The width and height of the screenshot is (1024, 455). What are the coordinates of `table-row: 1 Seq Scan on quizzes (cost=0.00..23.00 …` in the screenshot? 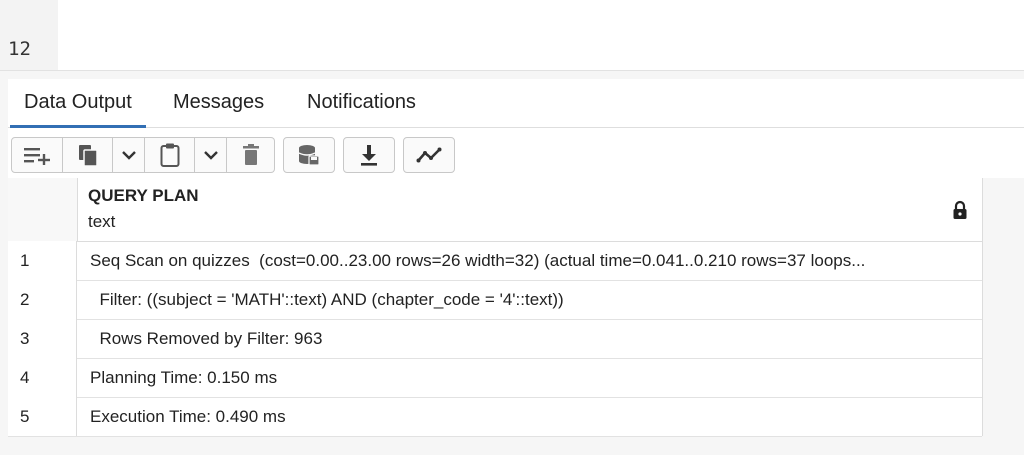 It's located at (495, 261).